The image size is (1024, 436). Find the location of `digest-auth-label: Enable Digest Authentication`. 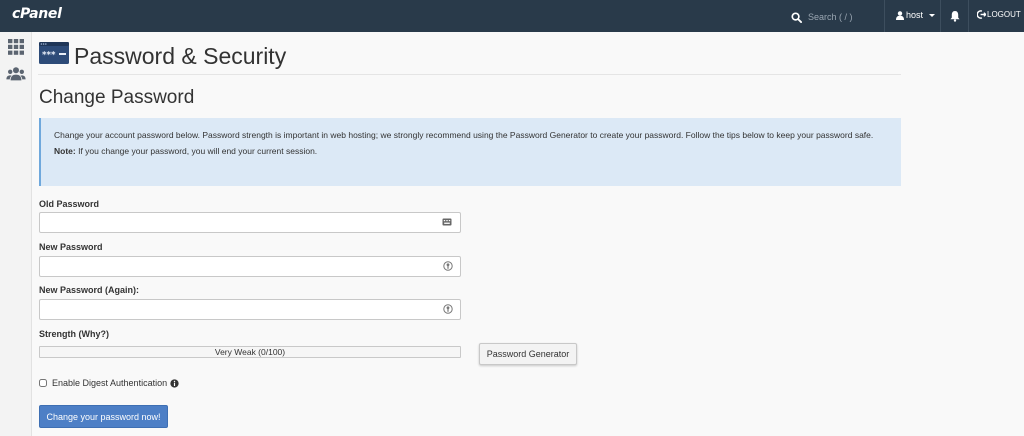

digest-auth-label: Enable Digest Authentication is located at coordinates (109, 383).